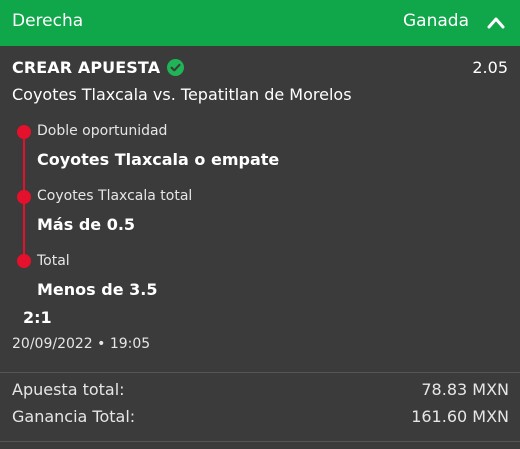 The height and width of the screenshot is (449, 520). Describe the element at coordinates (176, 67) in the screenshot. I see `check-circle-icon` at that location.